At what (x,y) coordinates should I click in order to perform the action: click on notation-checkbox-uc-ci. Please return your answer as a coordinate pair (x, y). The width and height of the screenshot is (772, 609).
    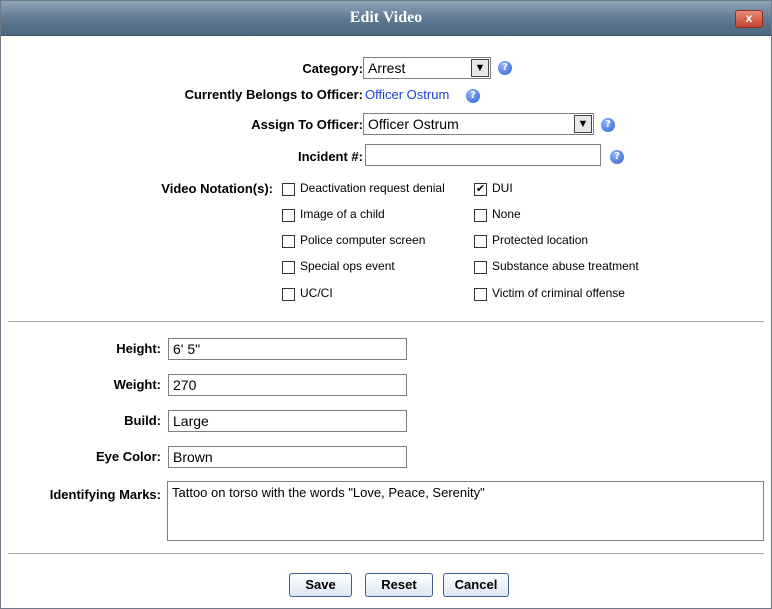
    Looking at the image, I should click on (288, 294).